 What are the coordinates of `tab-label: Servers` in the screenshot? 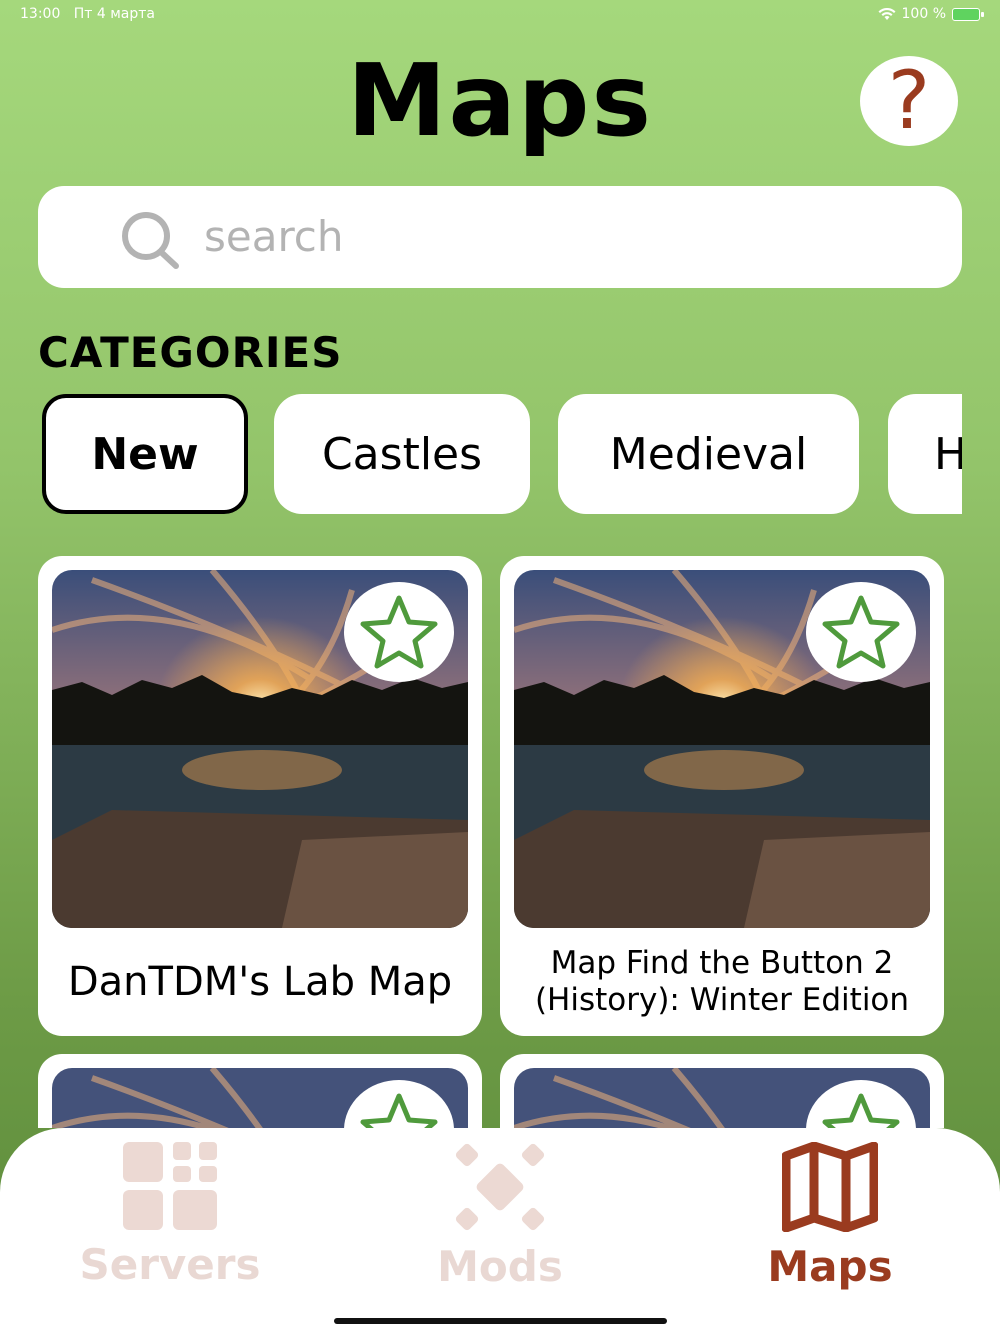 It's located at (170, 1264).